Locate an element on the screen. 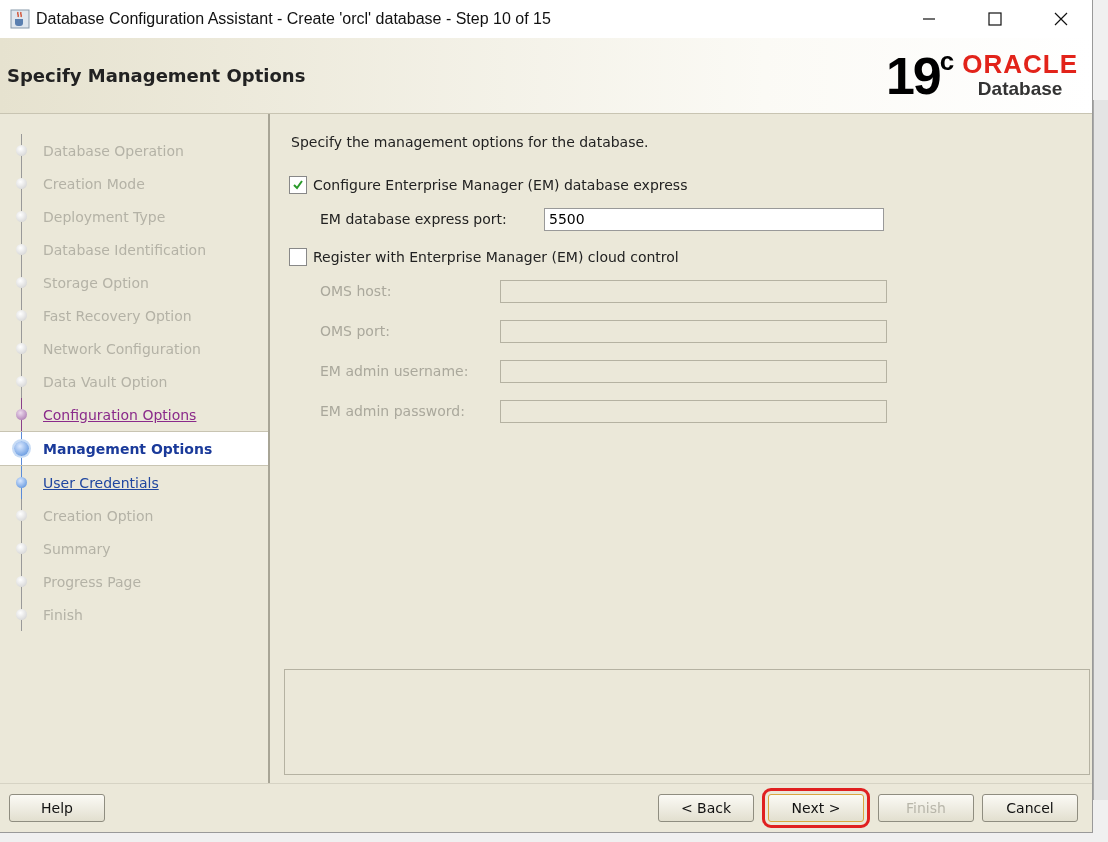 The image size is (1108, 842). close-icon is located at coordinates (1061, 19).